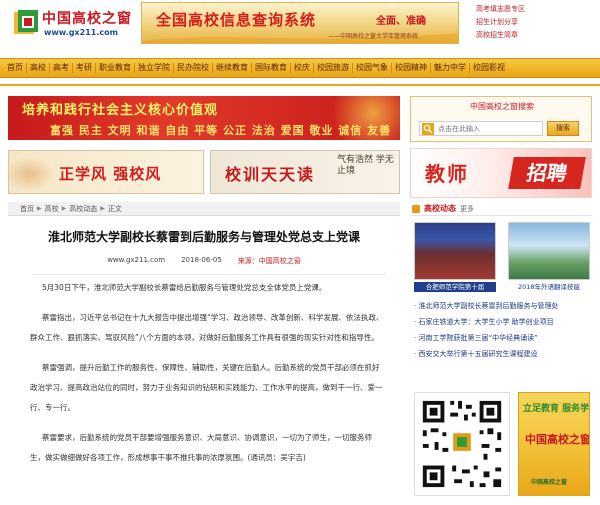 The width and height of the screenshot is (600, 505). Describe the element at coordinates (110, 174) in the screenshot. I see `study-style-slogan: 正学风 强校风` at that location.